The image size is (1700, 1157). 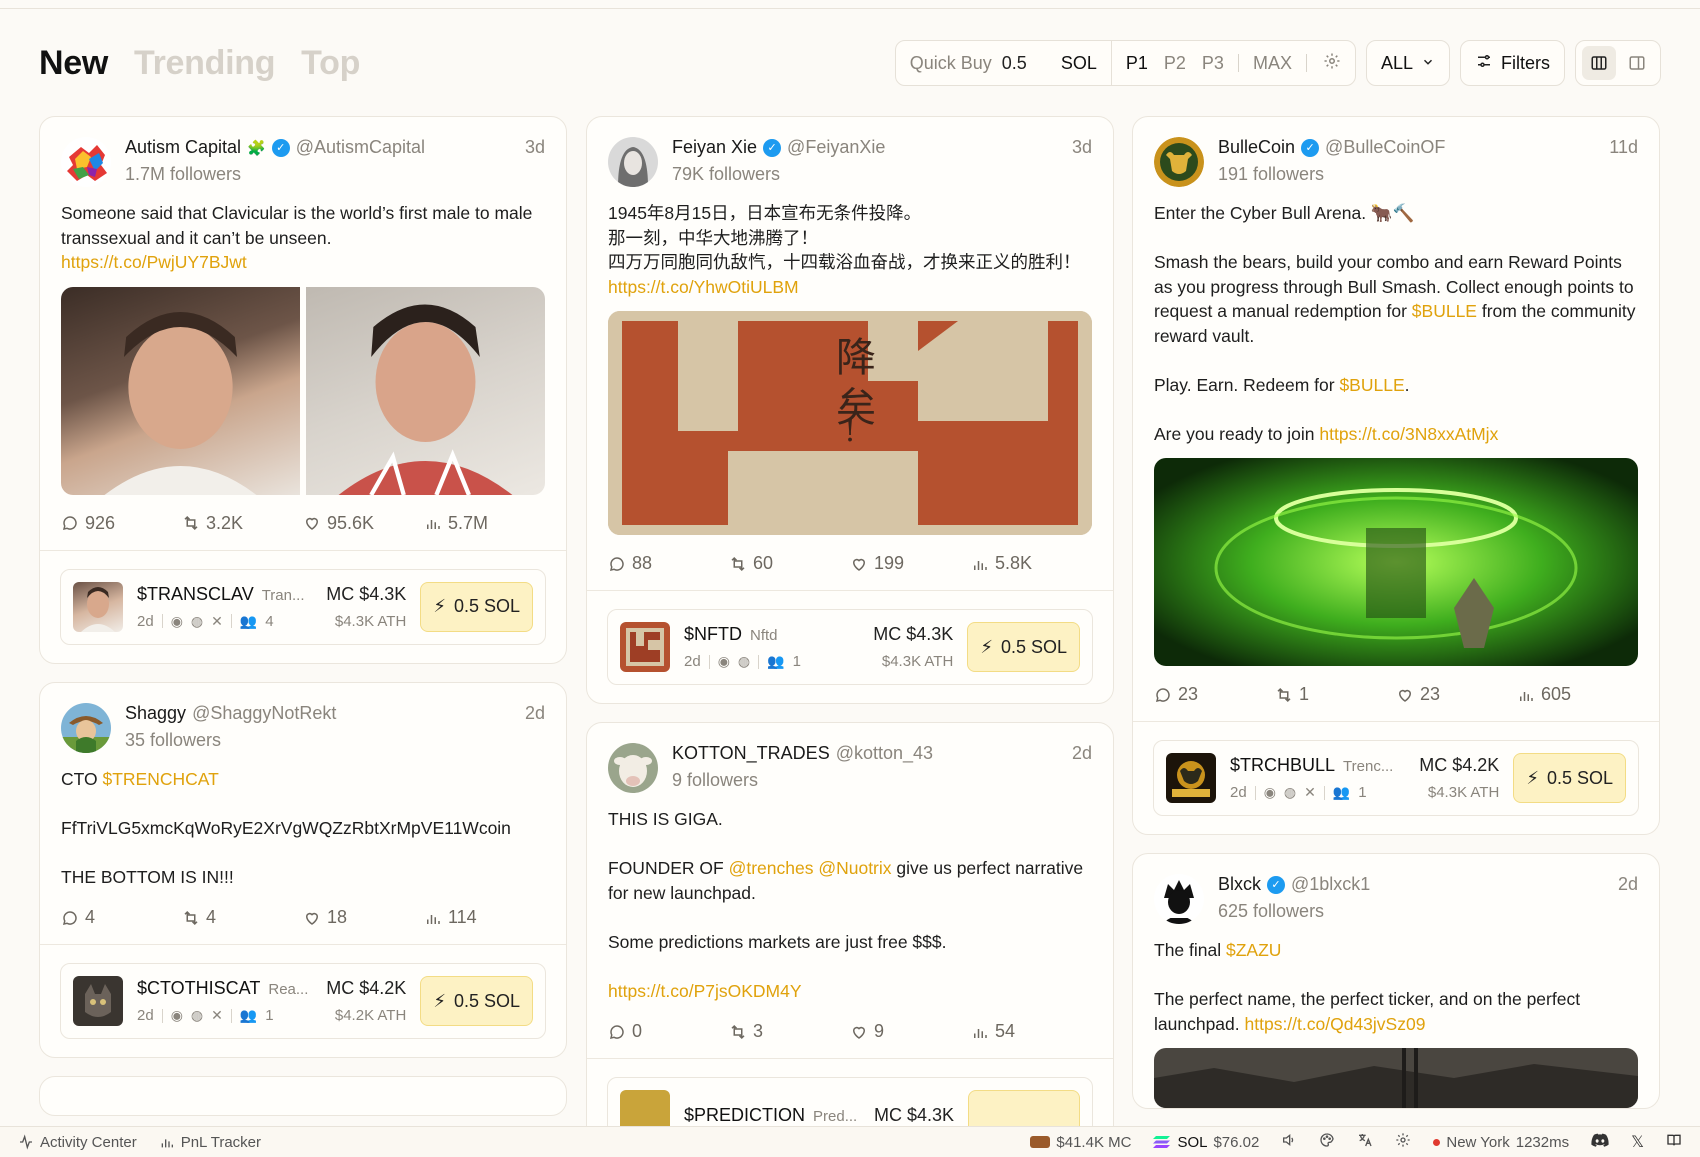 I want to click on photo-right, so click(x=425, y=390).